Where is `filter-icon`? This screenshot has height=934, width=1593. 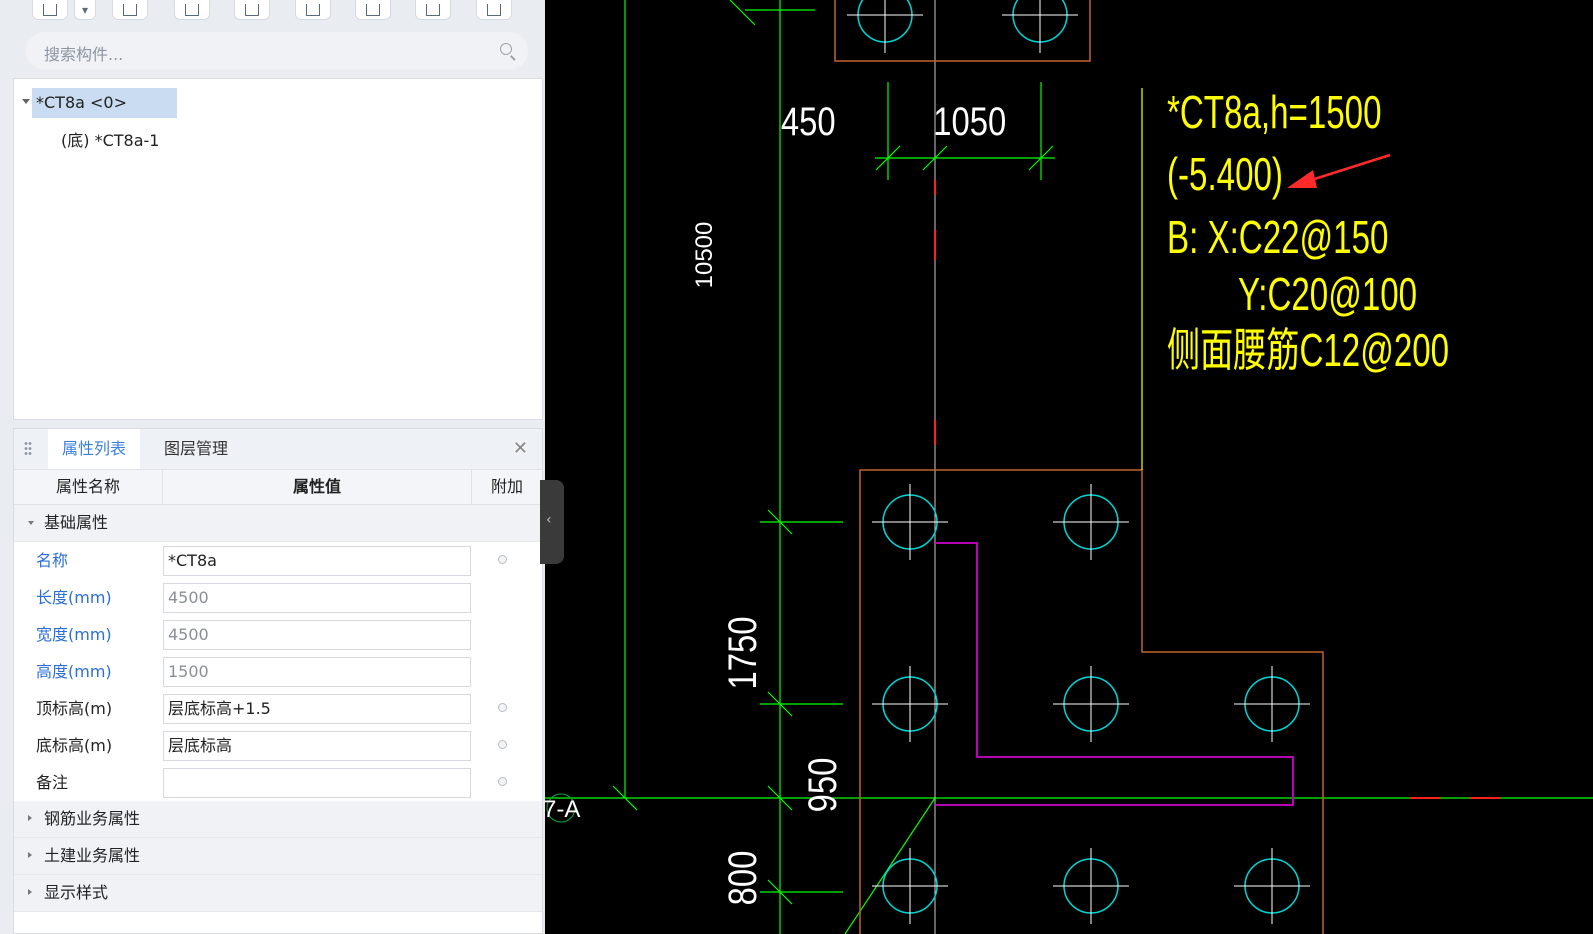 filter-icon is located at coordinates (494, 10).